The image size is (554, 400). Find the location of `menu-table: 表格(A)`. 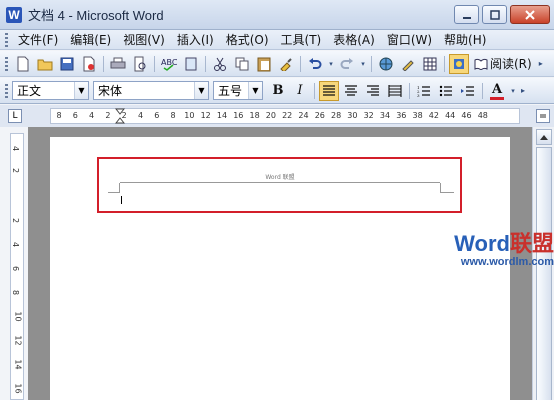

menu-table: 表格(A) is located at coordinates (354, 40).